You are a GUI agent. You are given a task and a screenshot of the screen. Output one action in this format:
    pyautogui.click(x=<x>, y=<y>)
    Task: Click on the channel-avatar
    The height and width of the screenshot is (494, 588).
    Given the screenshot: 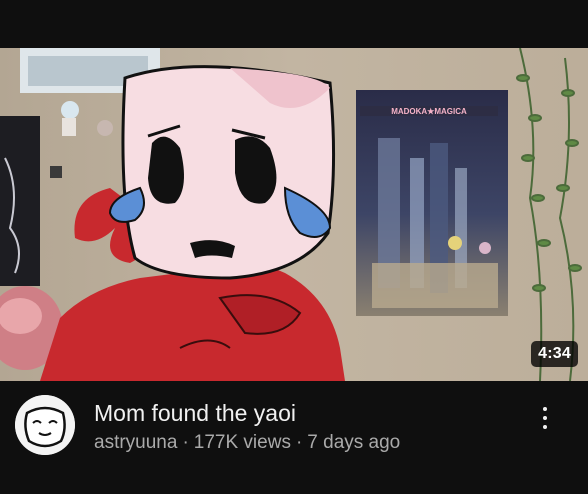 What is the action you would take?
    pyautogui.click(x=45, y=425)
    